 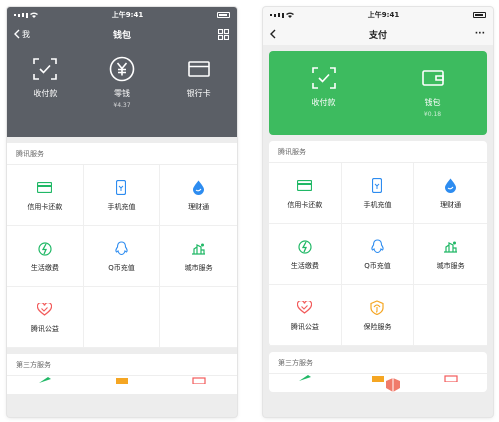 What do you see at coordinates (377, 327) in the screenshot?
I see `item-label: 保险服务` at bounding box center [377, 327].